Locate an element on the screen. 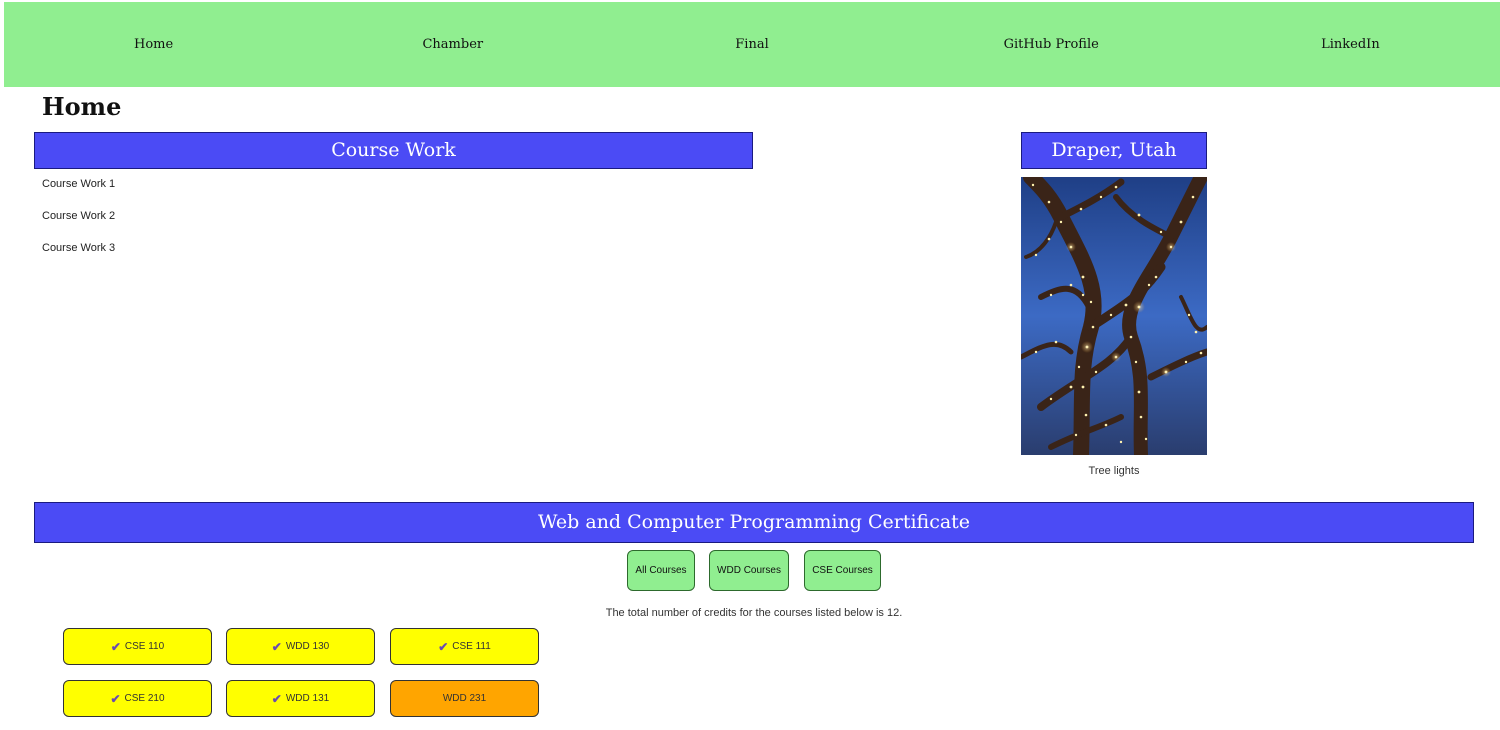 The image size is (1500, 730). course-label: WDD 231 is located at coordinates (464, 698).